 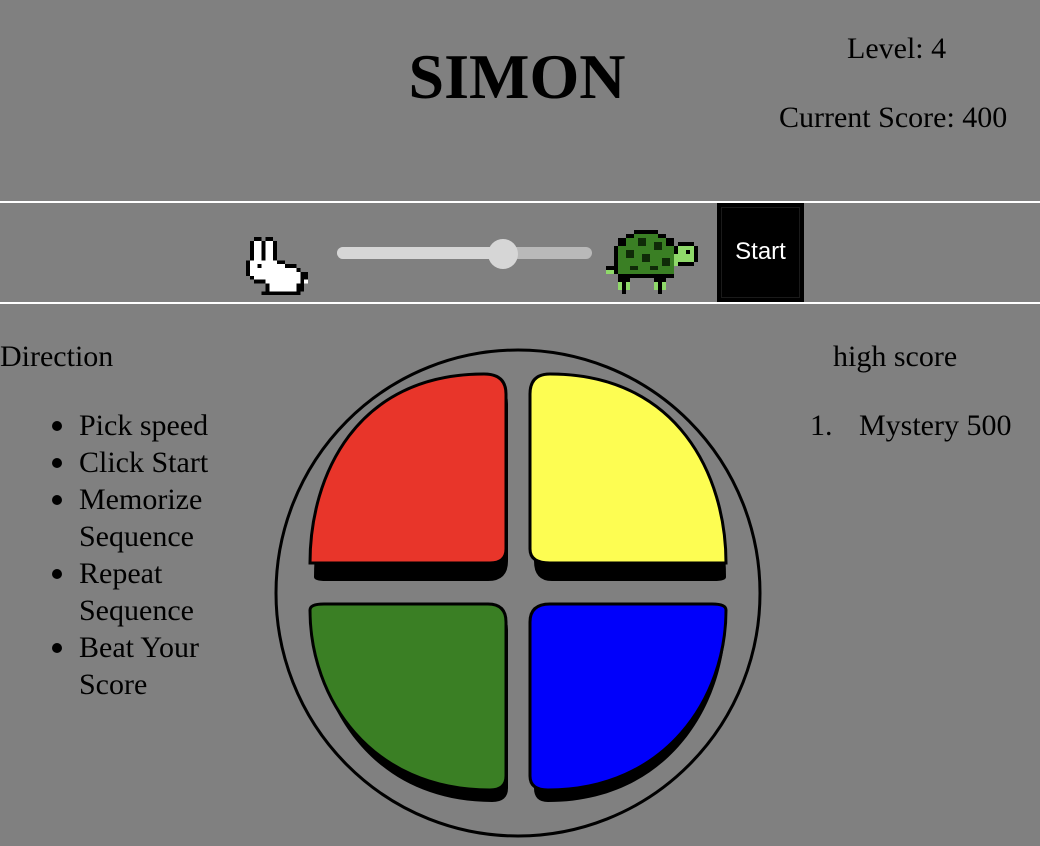 What do you see at coordinates (503, 254) in the screenshot?
I see `speed-slider-thumb` at bounding box center [503, 254].